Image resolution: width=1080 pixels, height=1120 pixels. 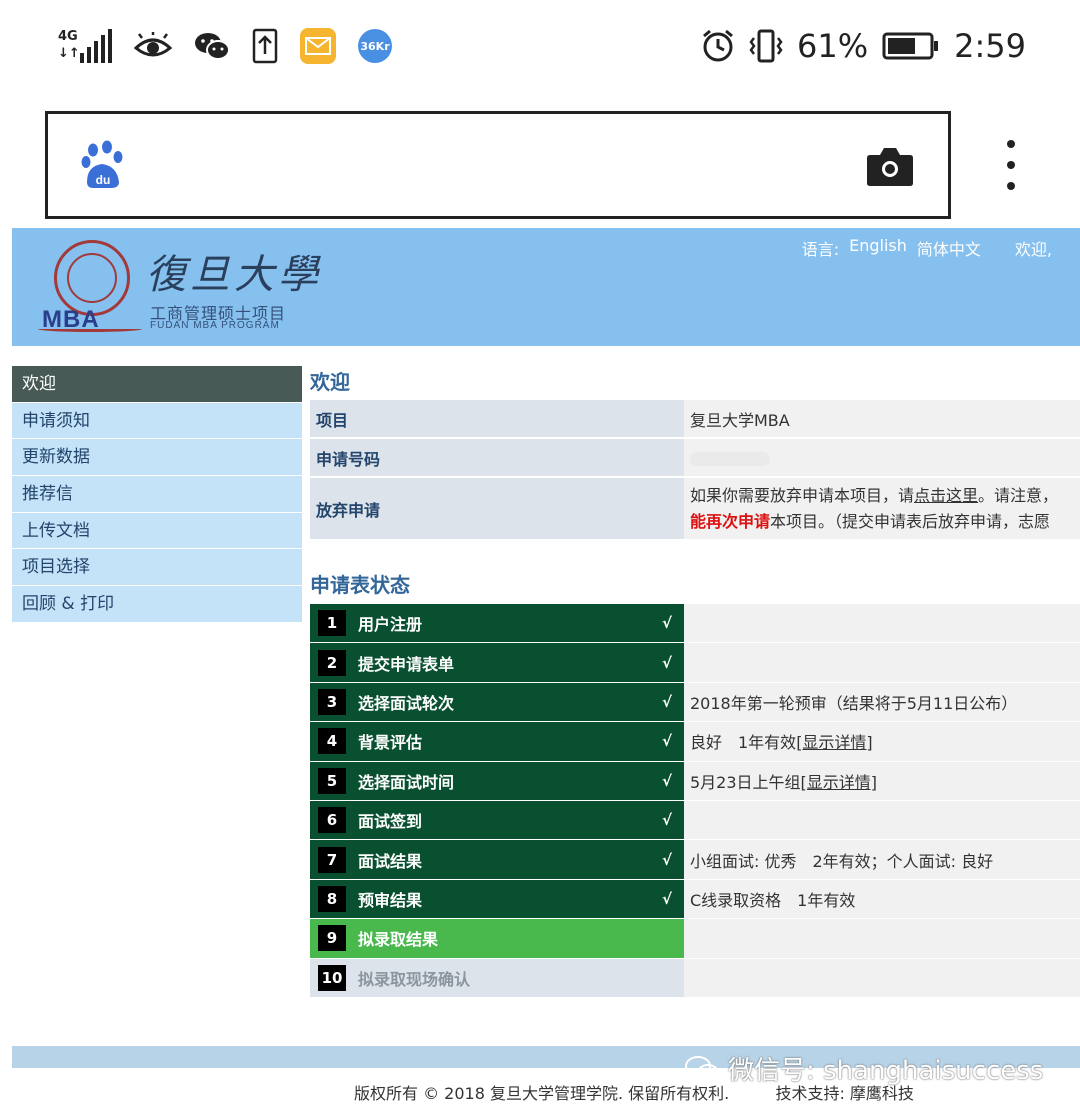 What do you see at coordinates (157, 421) in the screenshot?
I see `sidebar-item-instructions: 申请须知` at bounding box center [157, 421].